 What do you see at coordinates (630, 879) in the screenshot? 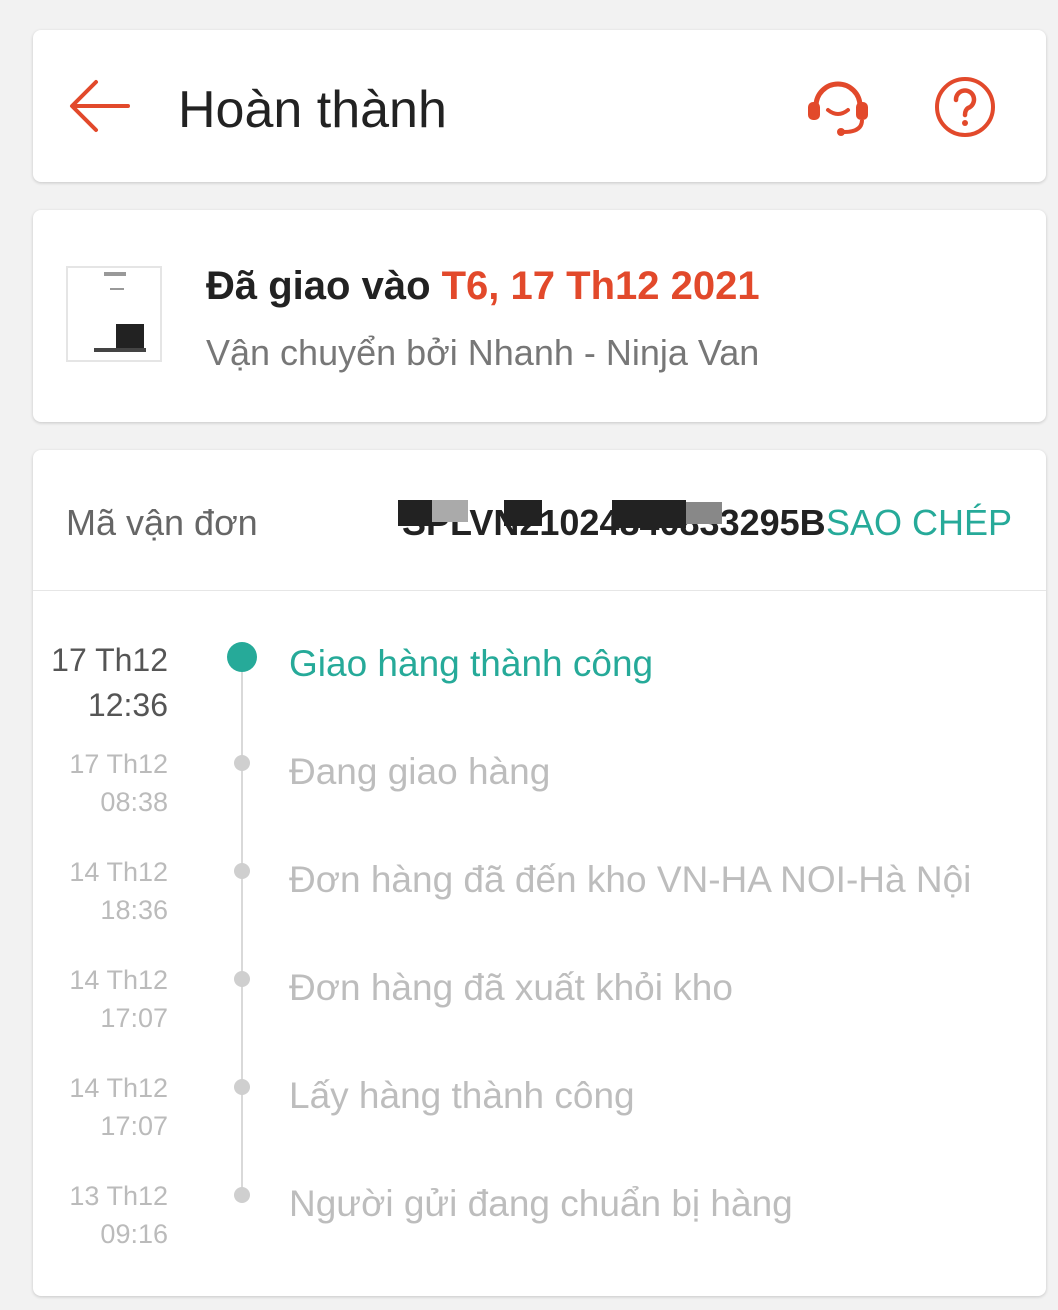
I see `event-status: Đơn hàng đã đến kho VN-HA NOI-Hà Nội` at bounding box center [630, 879].